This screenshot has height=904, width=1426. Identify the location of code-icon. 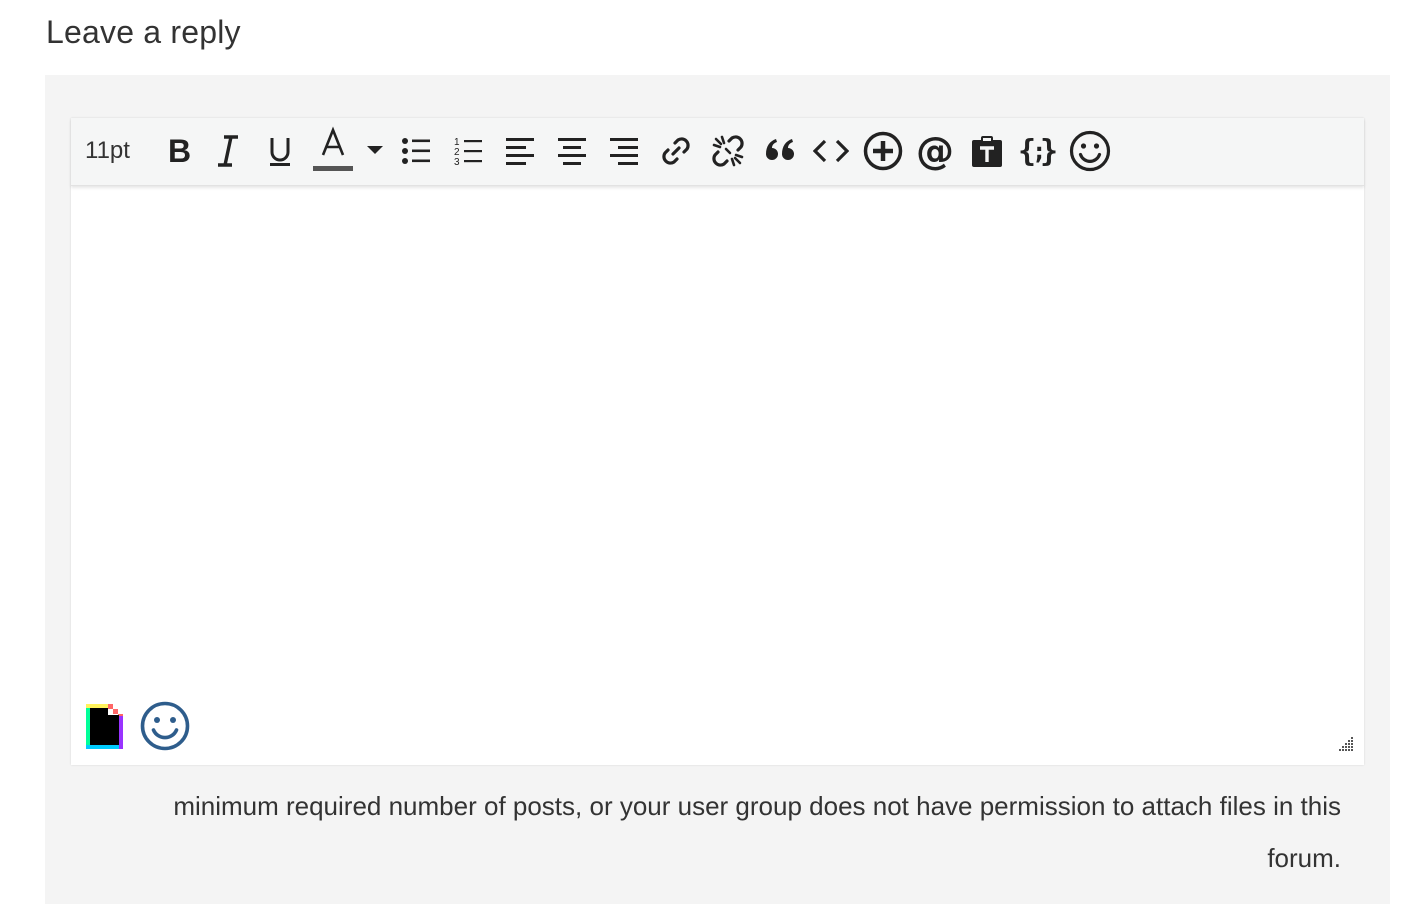
(831, 151).